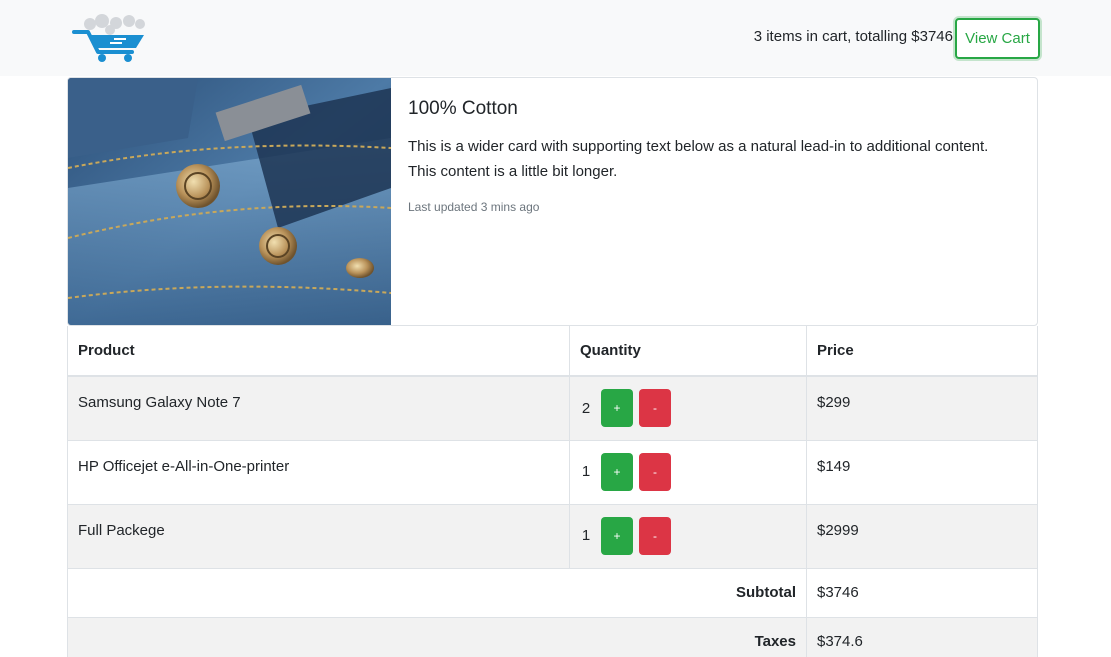 This screenshot has width=1111, height=657. Describe the element at coordinates (318, 351) in the screenshot. I see `header-product: Product` at that location.